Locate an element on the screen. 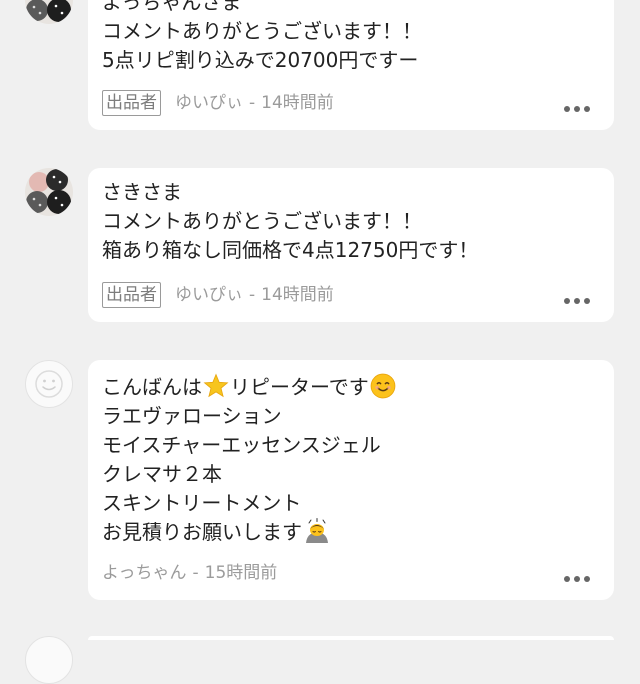  comment-line: よっちゃんさま is located at coordinates (172, 7).